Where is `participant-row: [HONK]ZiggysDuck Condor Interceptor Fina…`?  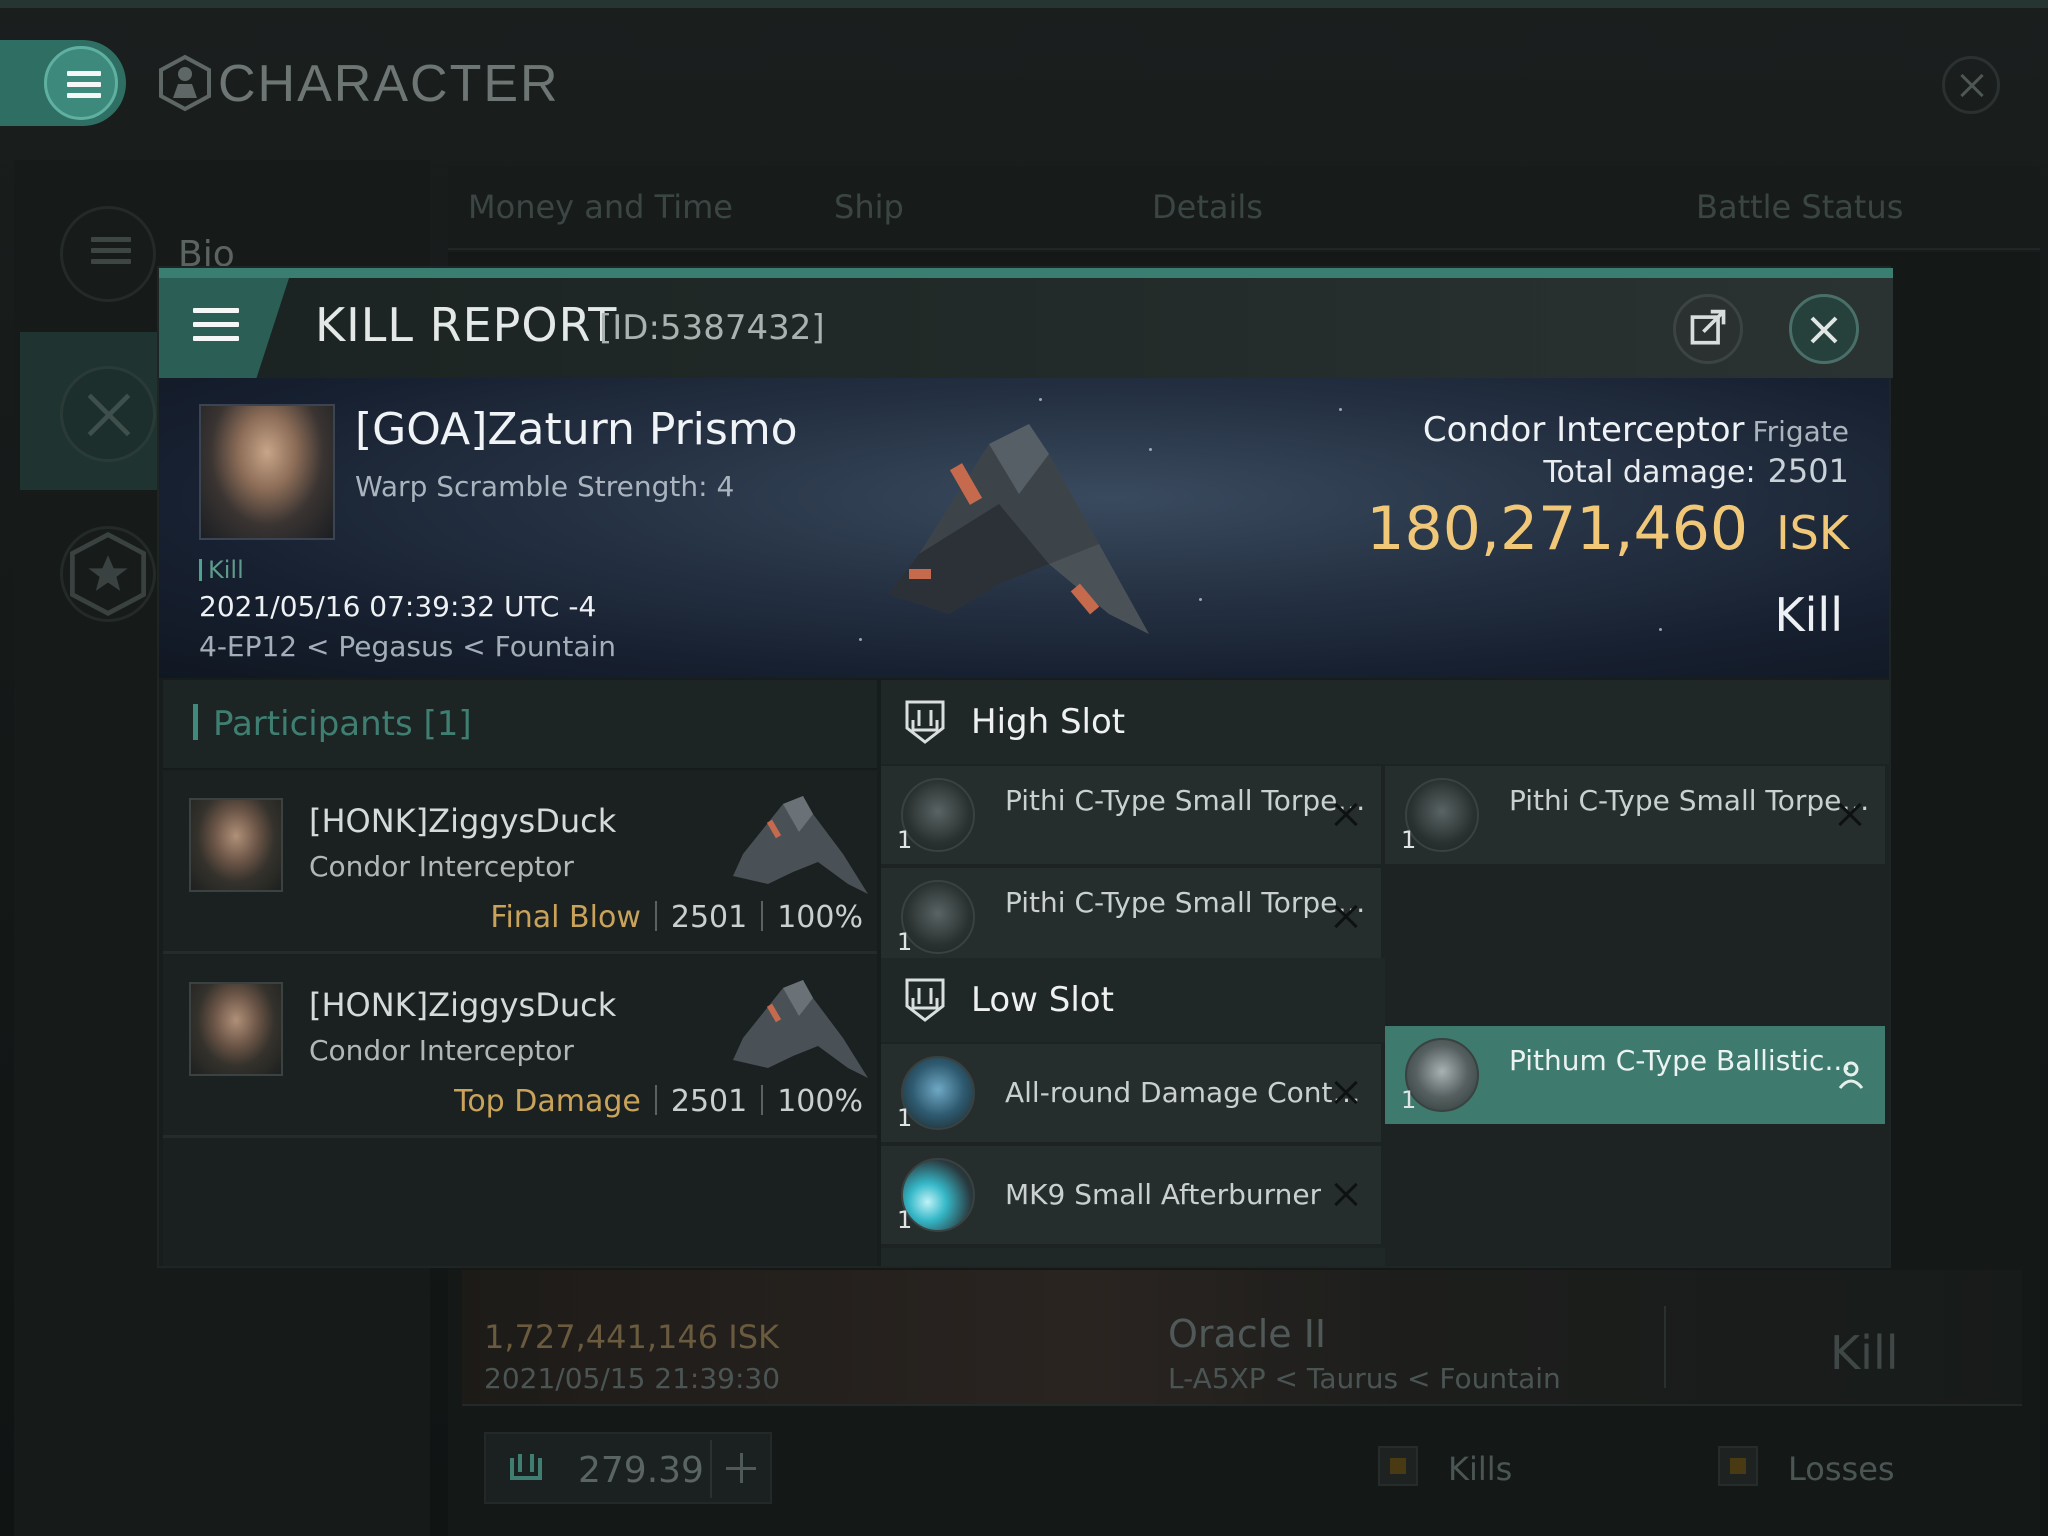
participant-row: [HONK]ZiggysDuck Condor Interceptor Fina… is located at coordinates (520, 863).